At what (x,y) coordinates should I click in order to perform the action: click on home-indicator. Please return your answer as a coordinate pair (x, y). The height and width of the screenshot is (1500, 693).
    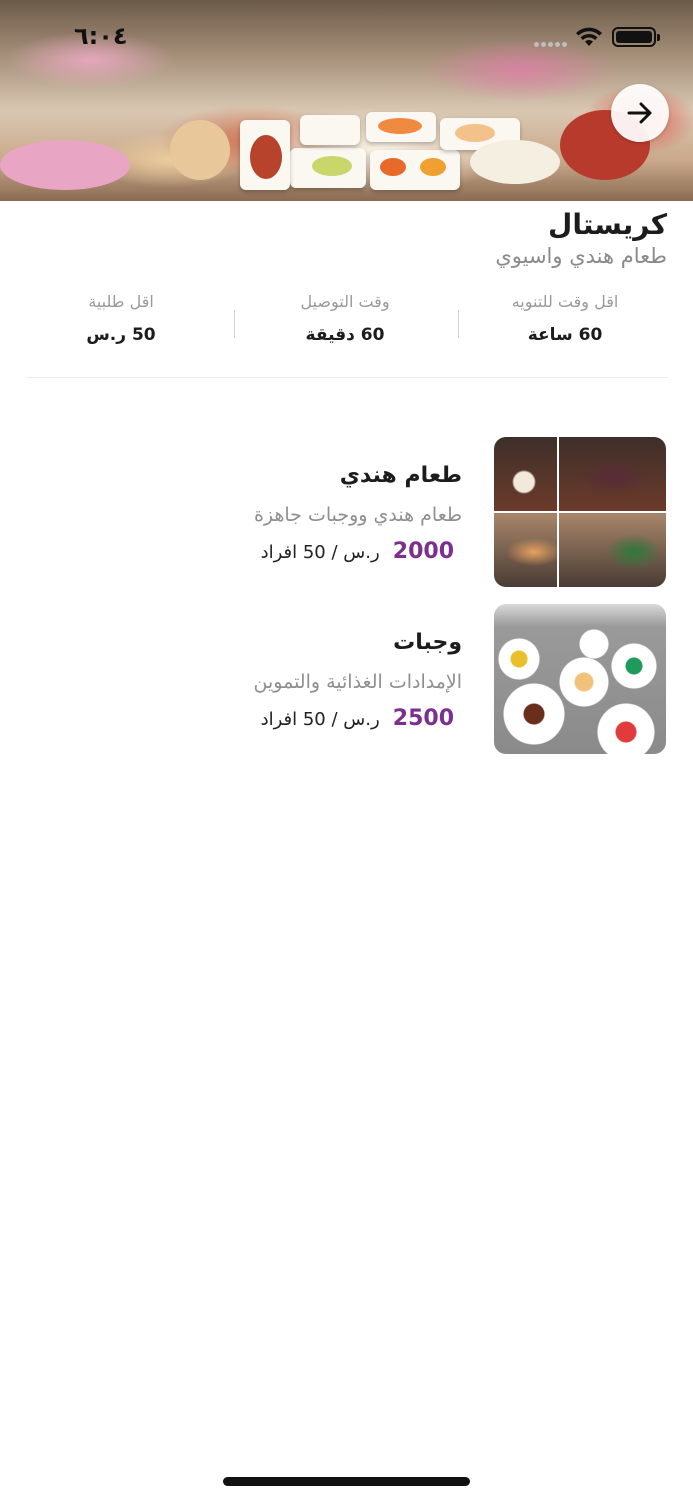
    Looking at the image, I should click on (346, 1481).